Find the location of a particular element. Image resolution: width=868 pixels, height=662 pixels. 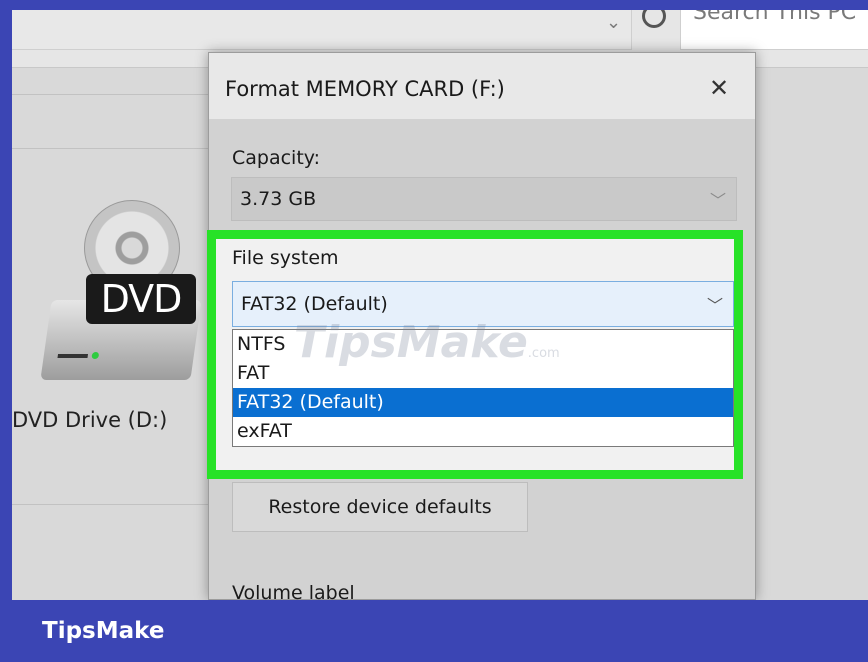

file-system-value: FAT32 (Default) is located at coordinates (314, 304).